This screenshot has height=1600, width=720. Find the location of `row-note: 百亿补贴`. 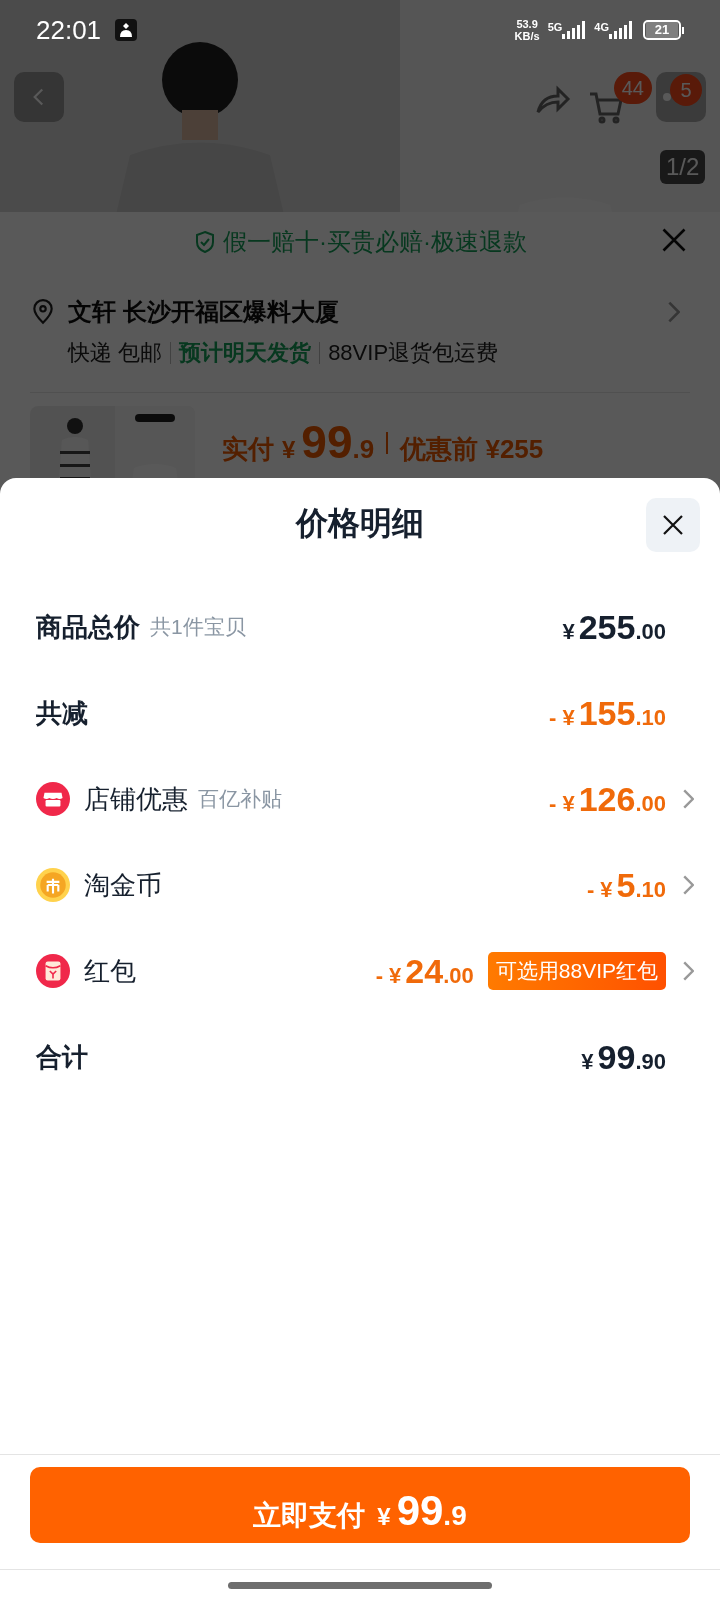

row-note: 百亿补贴 is located at coordinates (240, 799).